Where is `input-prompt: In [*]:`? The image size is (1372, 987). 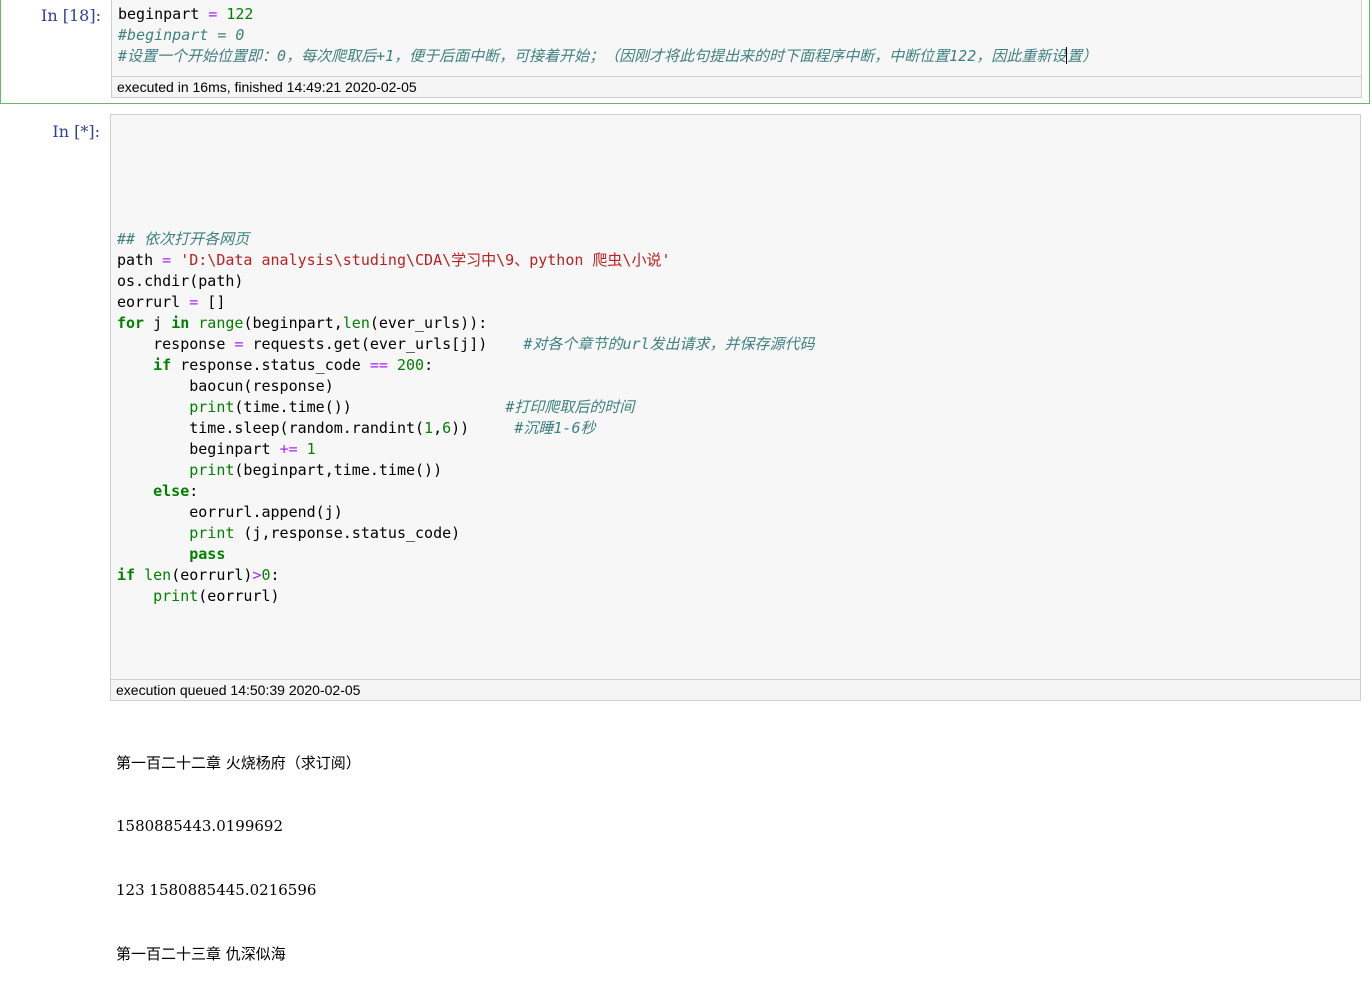
input-prompt: In [*]: is located at coordinates (76, 131).